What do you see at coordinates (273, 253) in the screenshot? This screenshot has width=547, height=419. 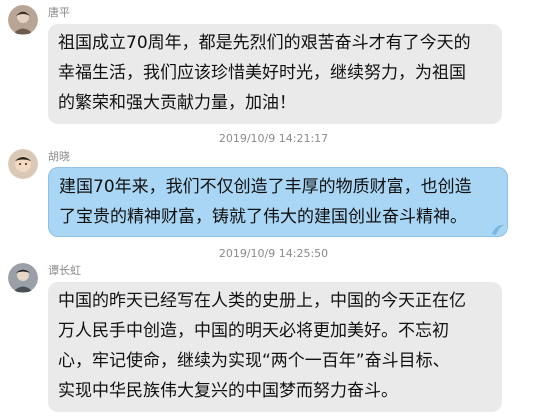 I see `timestamp: 2019/10/9 14:25:50` at bounding box center [273, 253].